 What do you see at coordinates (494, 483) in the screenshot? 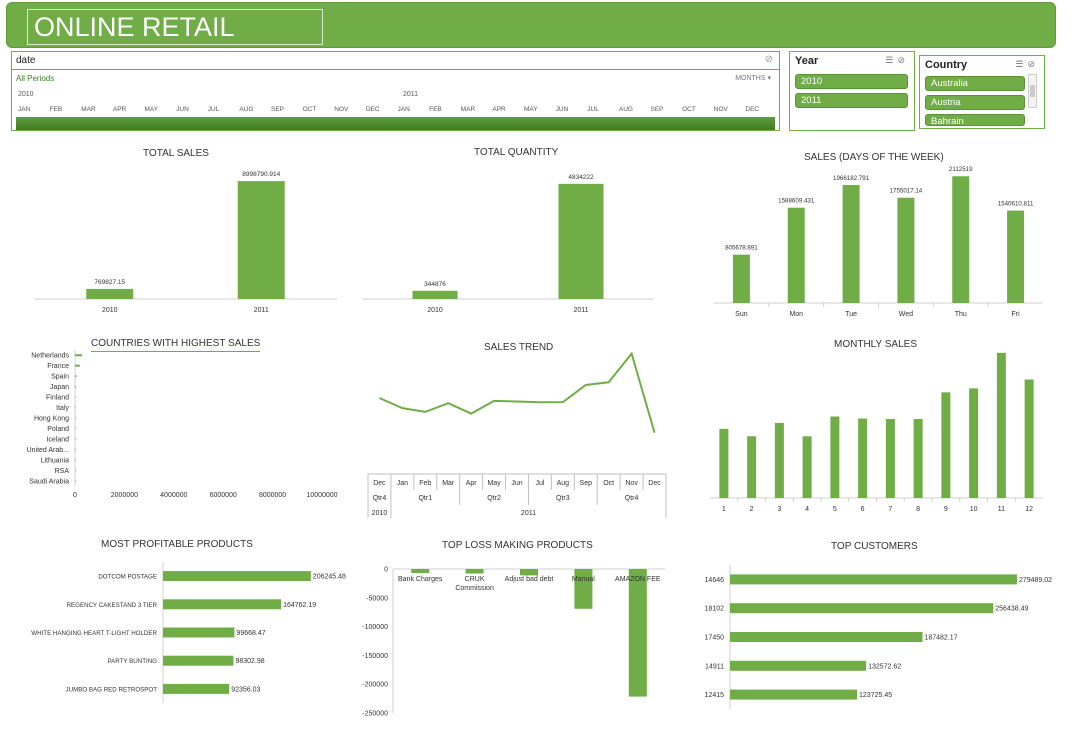
I see `tick-label: May` at bounding box center [494, 483].